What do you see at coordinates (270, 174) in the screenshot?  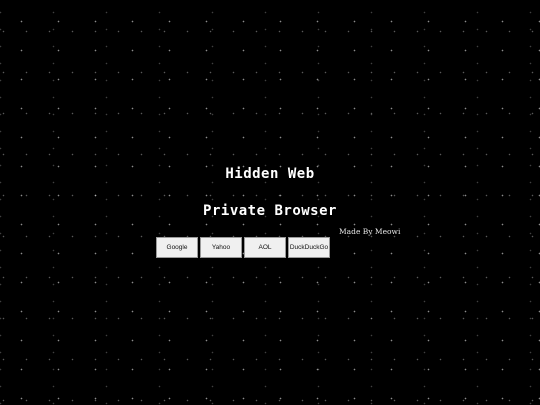 I see `page-title: Hidden Web` at bounding box center [270, 174].